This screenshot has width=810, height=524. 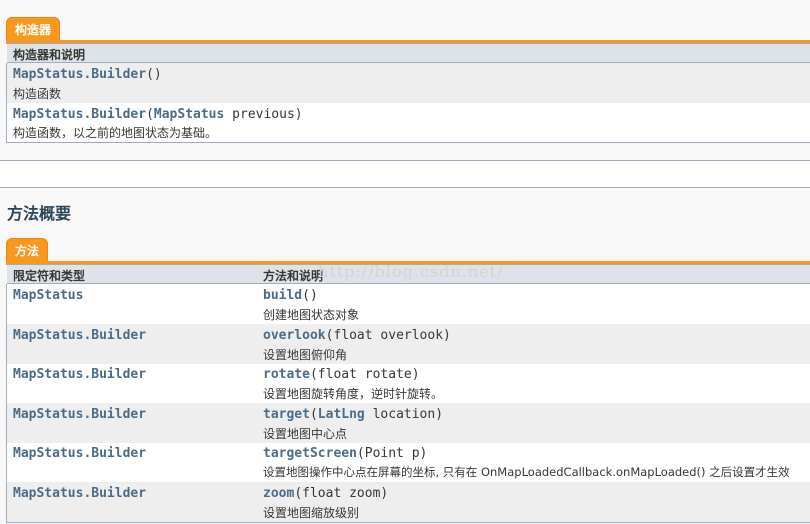 I want to click on method-row: MapStatus build() 创建地图状态对象, so click(x=408, y=304).